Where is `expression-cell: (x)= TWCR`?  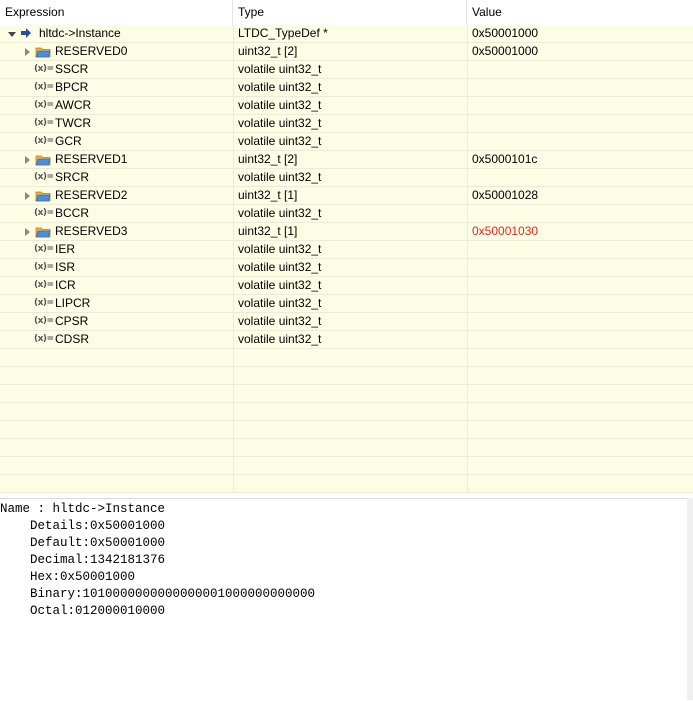
expression-cell: (x)= TWCR is located at coordinates (116, 123).